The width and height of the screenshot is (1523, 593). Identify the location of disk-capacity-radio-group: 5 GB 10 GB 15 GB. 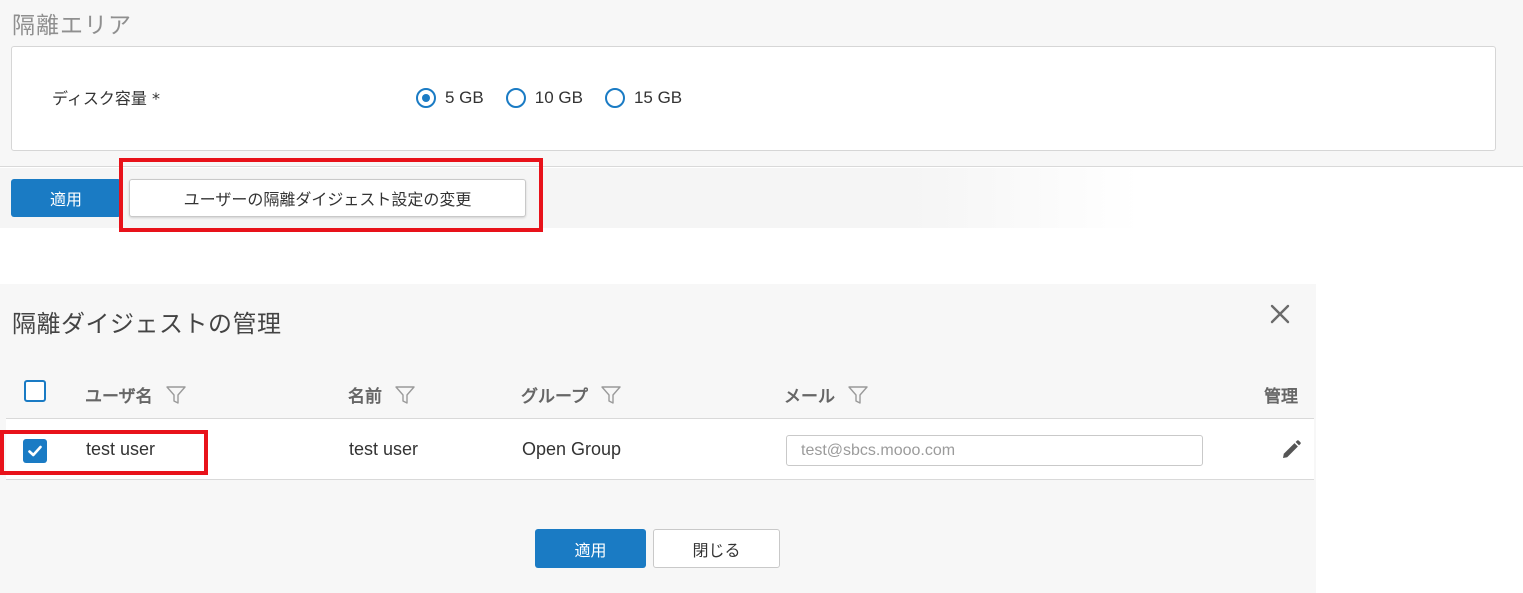
(560, 98).